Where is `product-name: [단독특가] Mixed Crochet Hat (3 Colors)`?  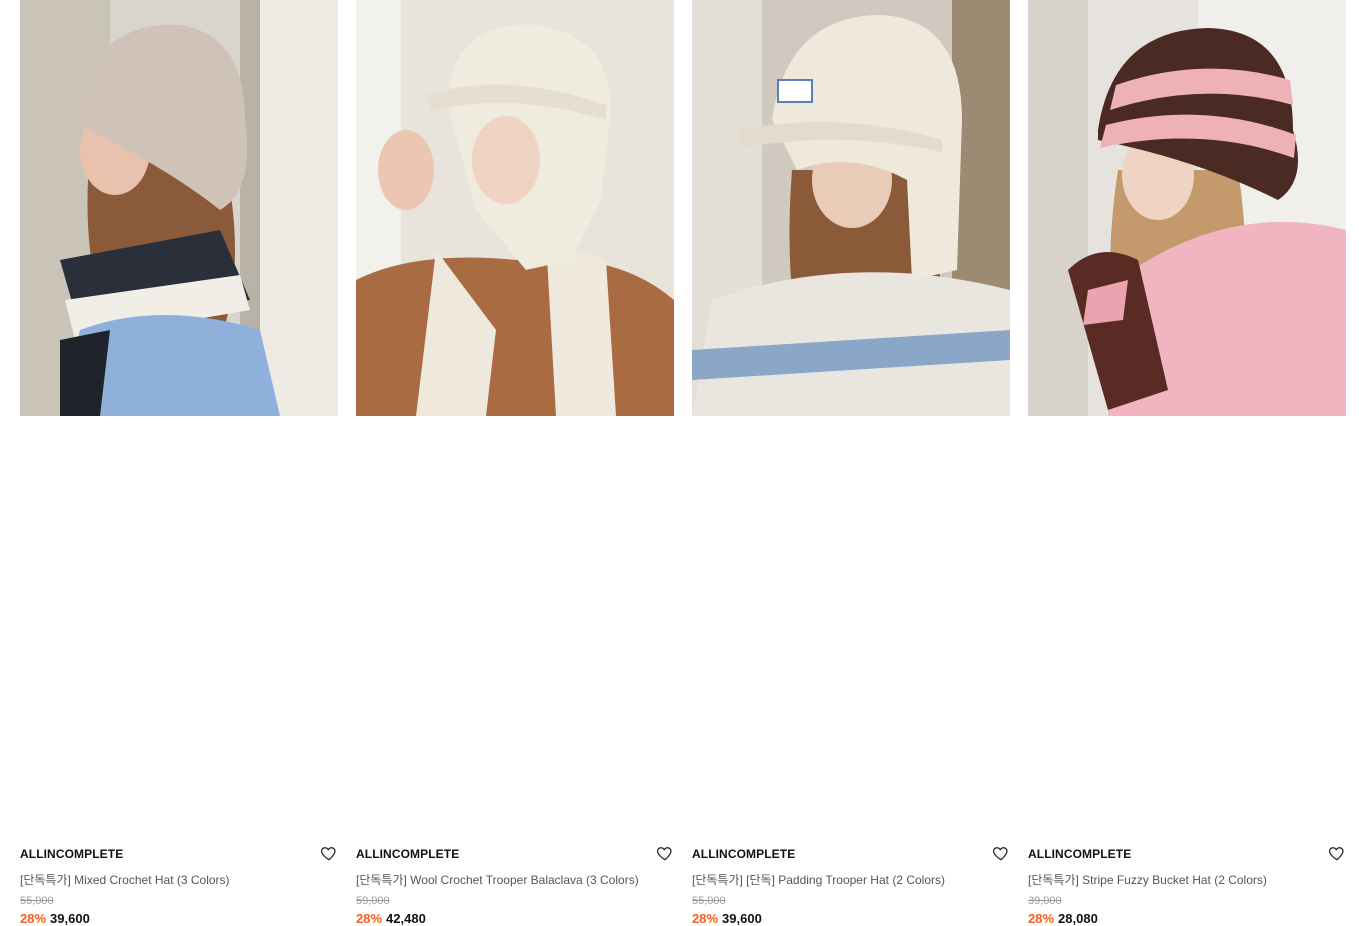 product-name: [단독특가] Mixed Crochet Hat (3 Colors) is located at coordinates (125, 879).